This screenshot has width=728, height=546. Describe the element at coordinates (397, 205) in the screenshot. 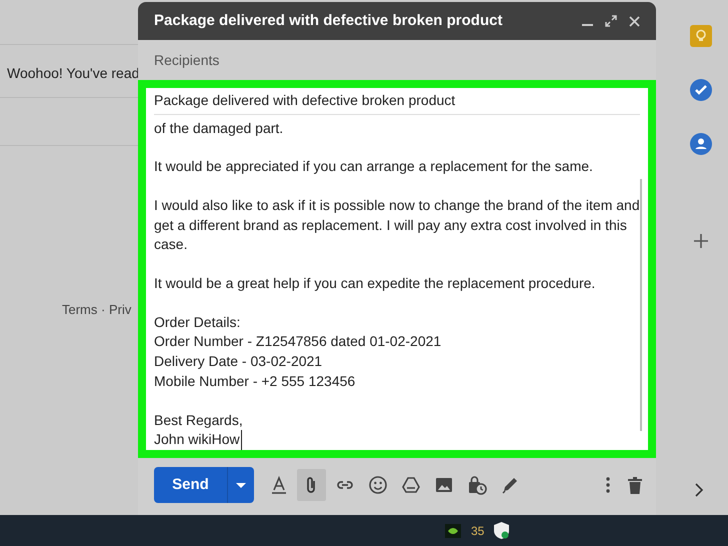

I see `body-line: I would also like to ask if it is possible now to change the brand of the item and` at that location.